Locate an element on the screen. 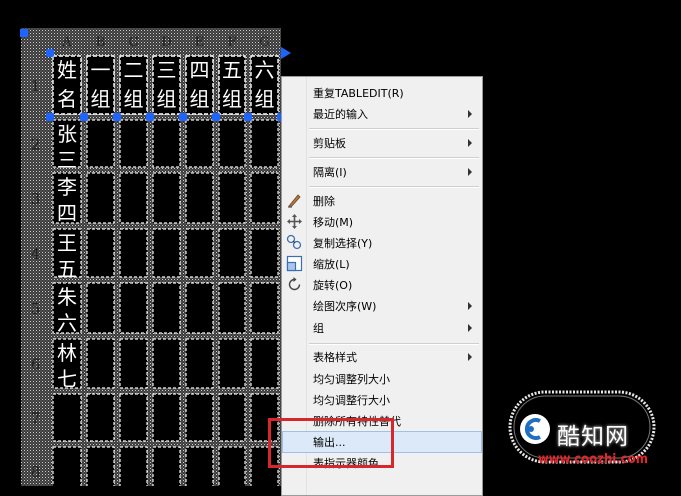  menu-item-delete: 删除 is located at coordinates (382, 201).